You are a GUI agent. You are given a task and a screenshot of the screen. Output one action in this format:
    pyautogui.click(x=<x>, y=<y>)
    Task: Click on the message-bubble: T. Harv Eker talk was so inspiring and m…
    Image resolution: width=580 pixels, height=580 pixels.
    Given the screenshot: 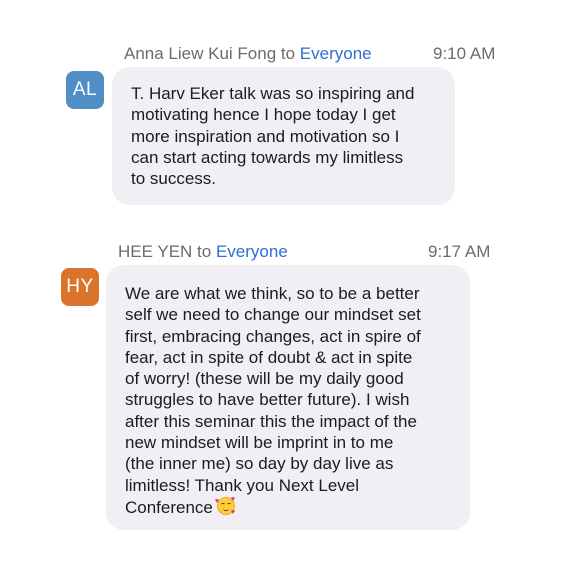 What is the action you would take?
    pyautogui.click(x=283, y=136)
    